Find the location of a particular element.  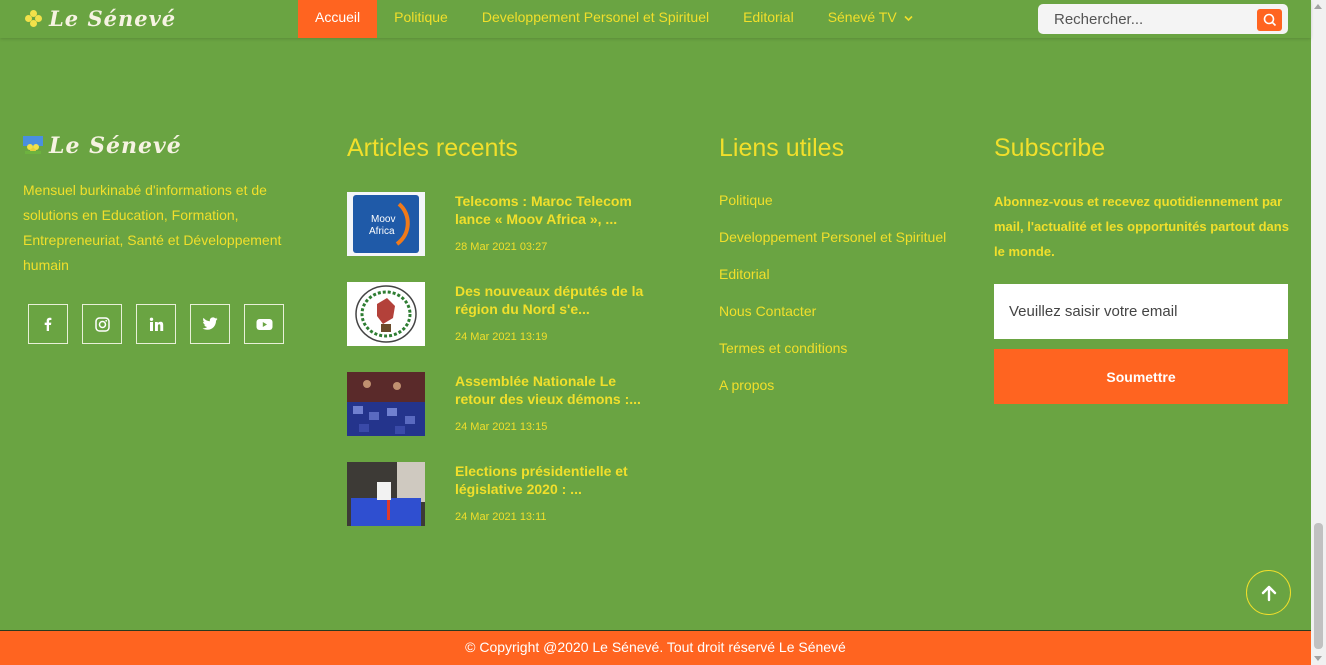

submit-button: Soumettre is located at coordinates (1141, 376).